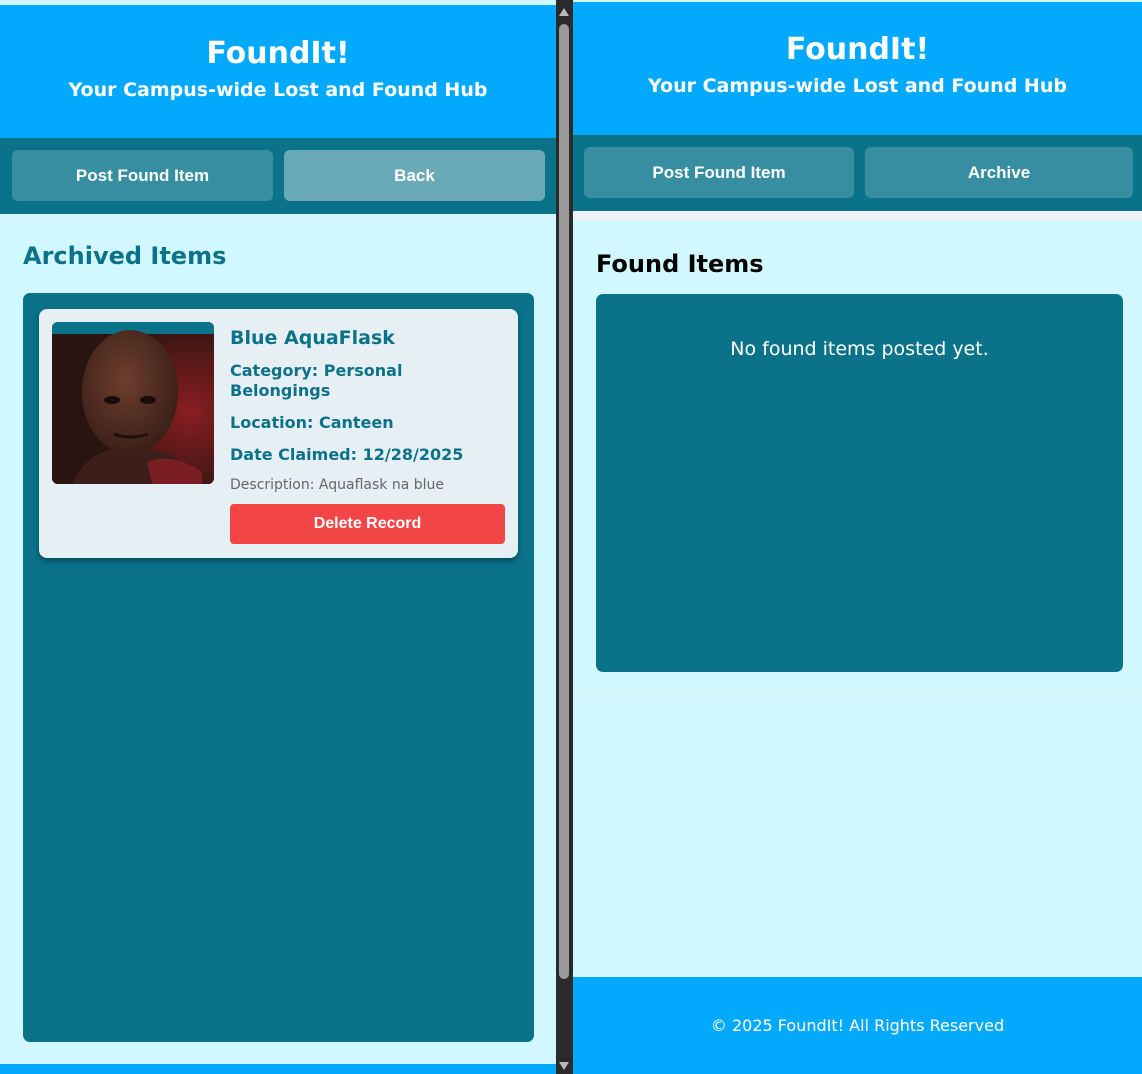 This screenshot has width=1142, height=1074. I want to click on item-photo, so click(133, 403).